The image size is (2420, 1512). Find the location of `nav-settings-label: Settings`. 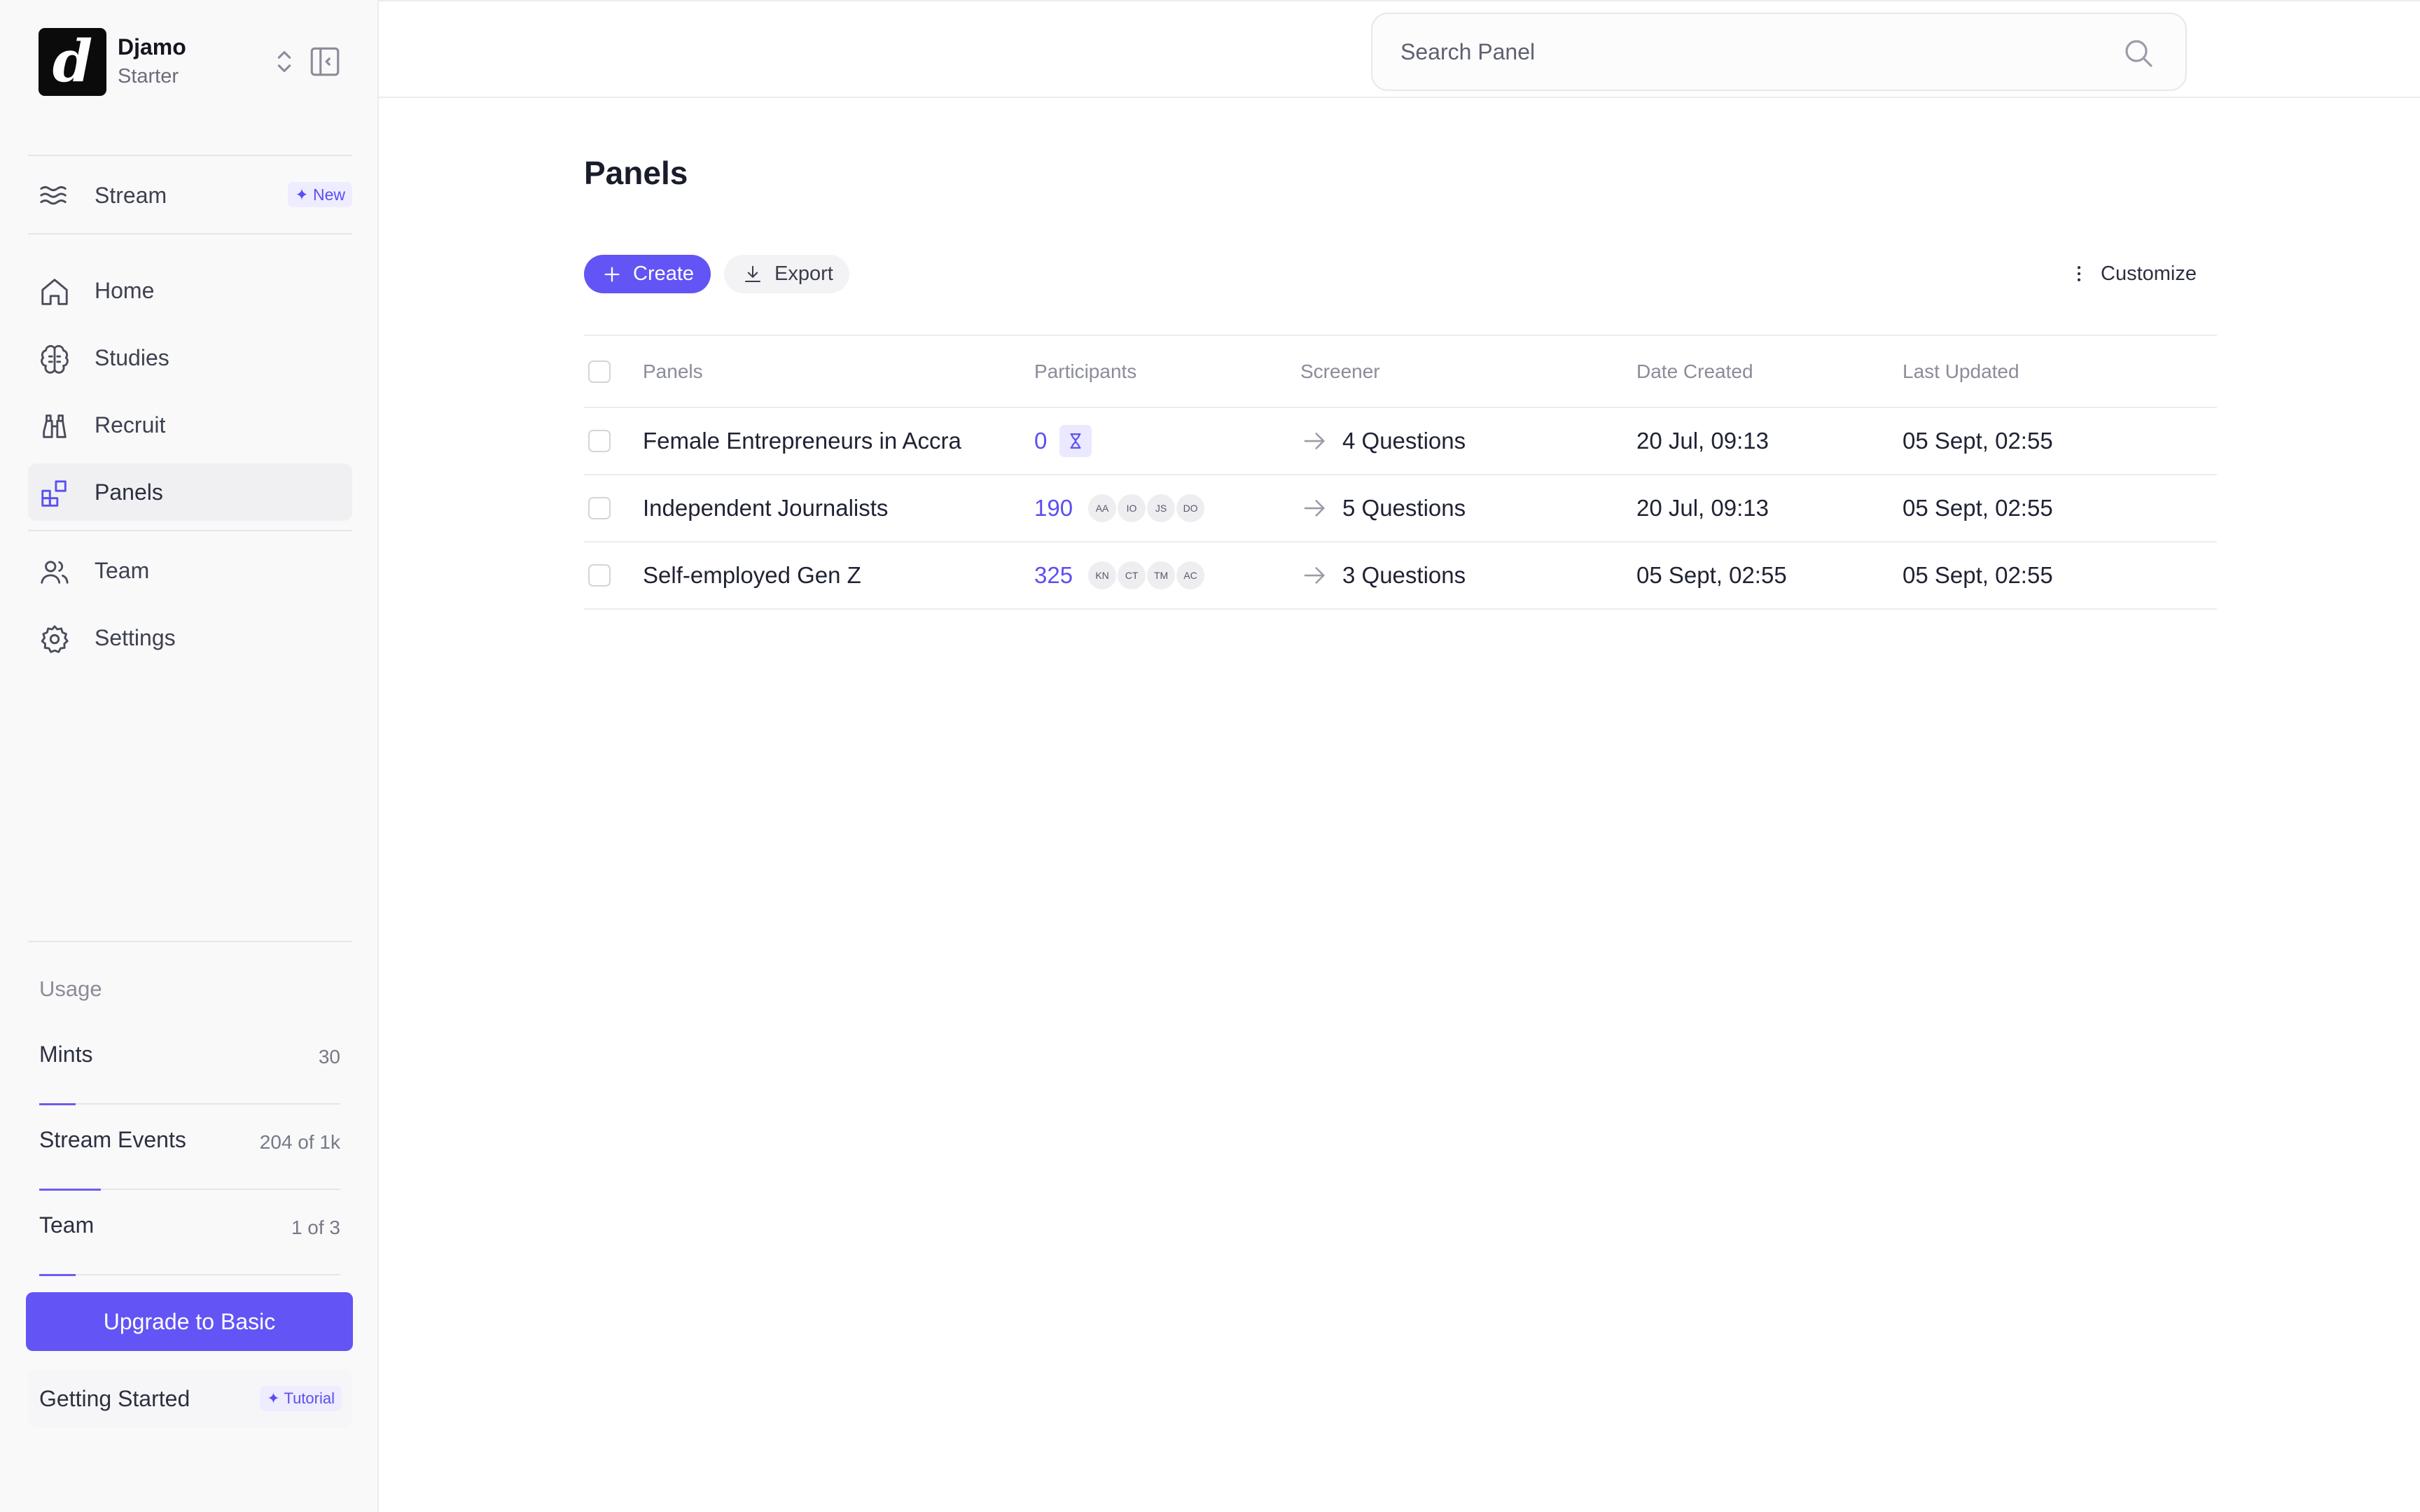

nav-settings-label: Settings is located at coordinates (135, 637).